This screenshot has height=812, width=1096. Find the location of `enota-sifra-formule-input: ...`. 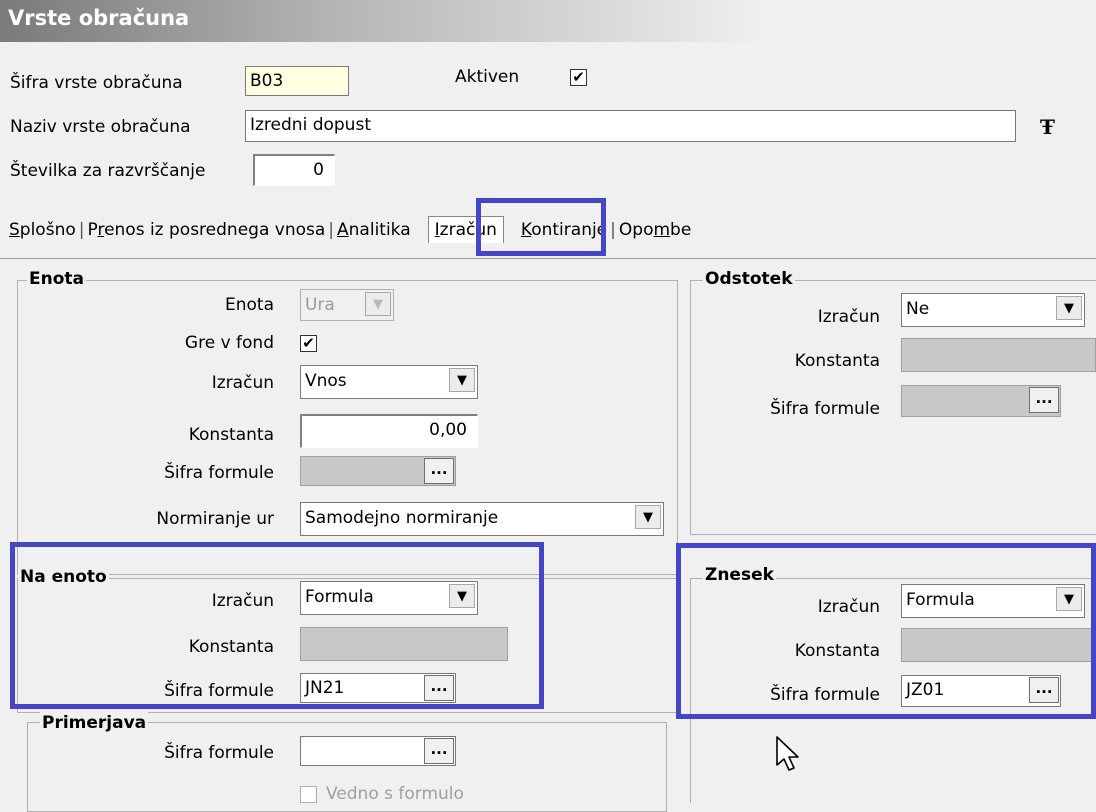

enota-sifra-formule-input: ... is located at coordinates (378, 471).